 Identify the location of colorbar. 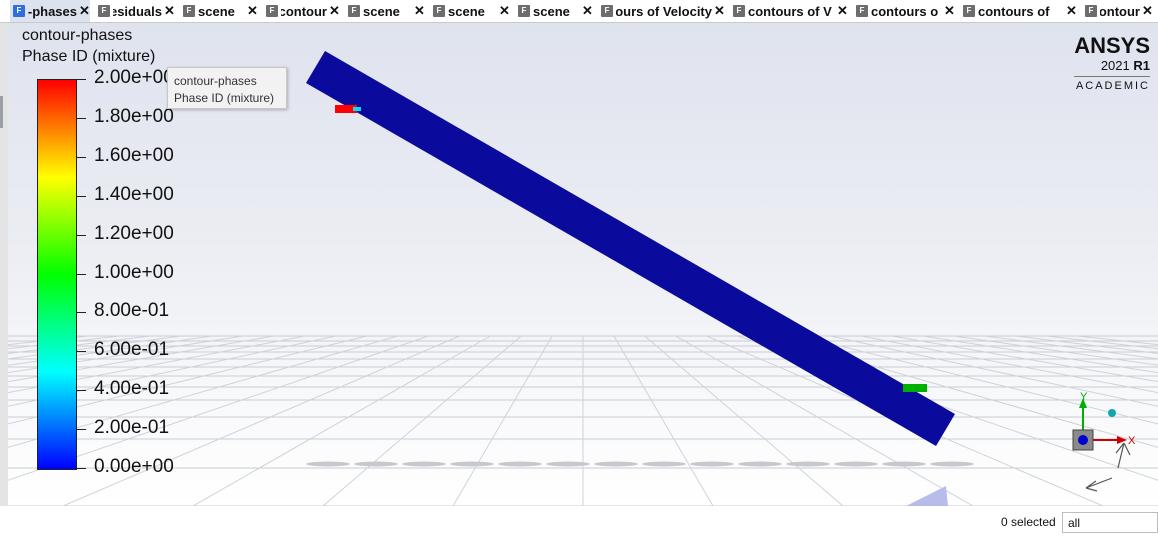
(57, 274).